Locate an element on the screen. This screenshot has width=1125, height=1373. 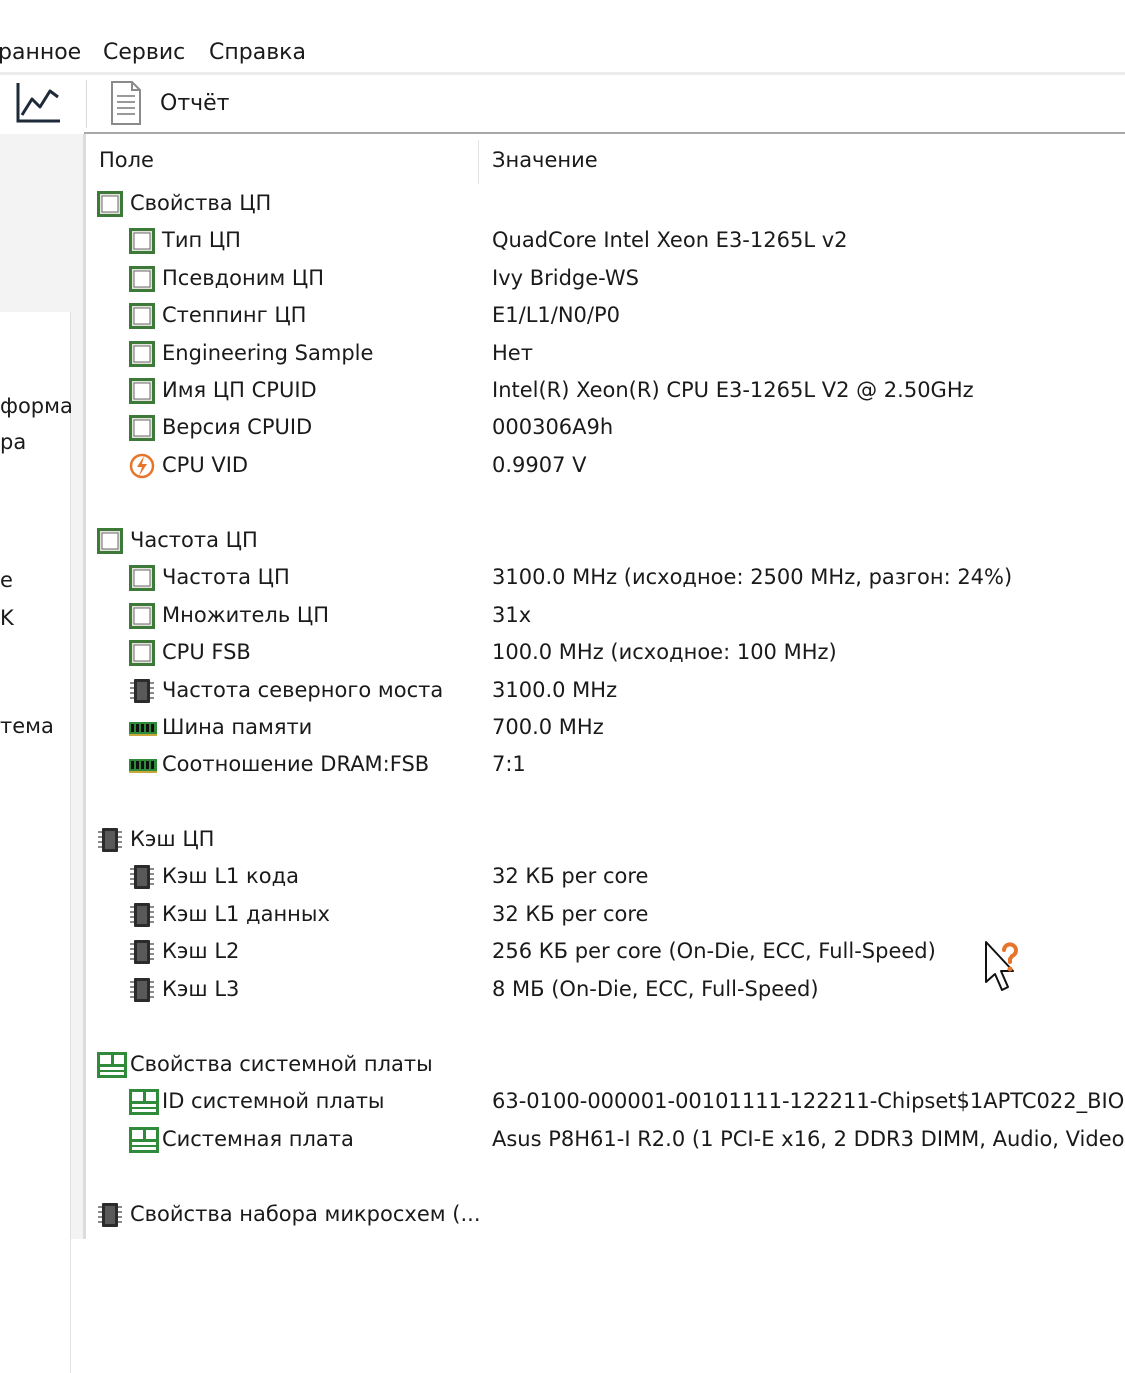
field-name: Частота северного моста is located at coordinates (303, 690).